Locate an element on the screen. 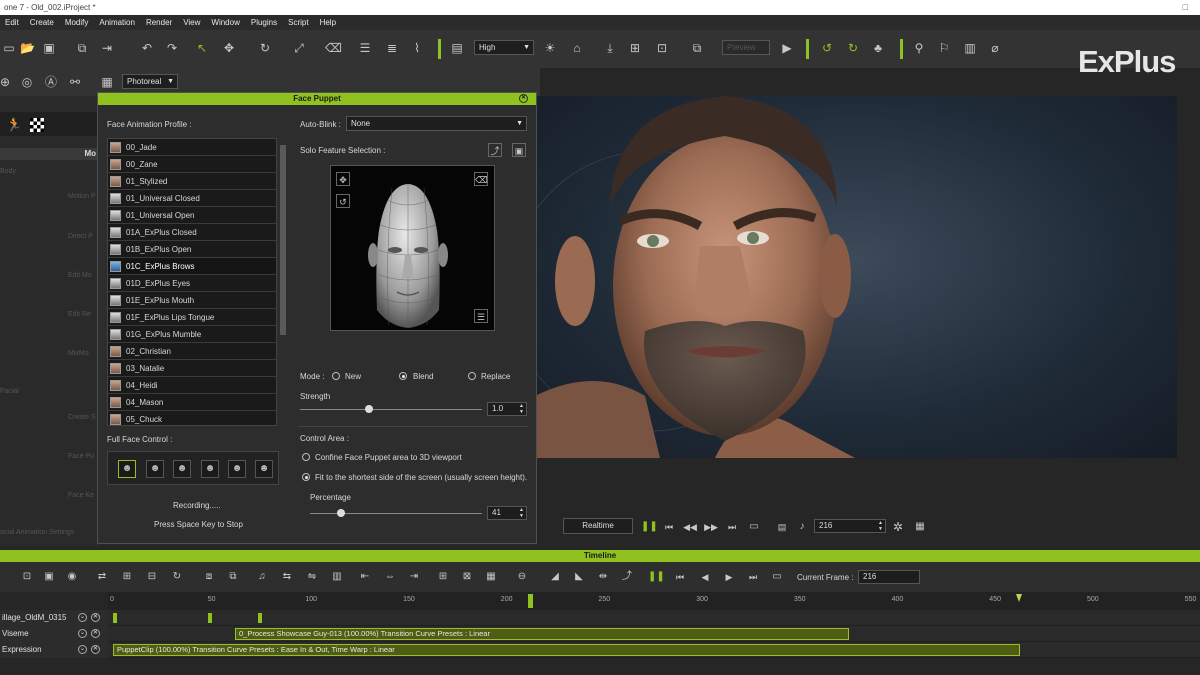 The image size is (1200, 675). fit-shortest-side-radio is located at coordinates (306, 477).